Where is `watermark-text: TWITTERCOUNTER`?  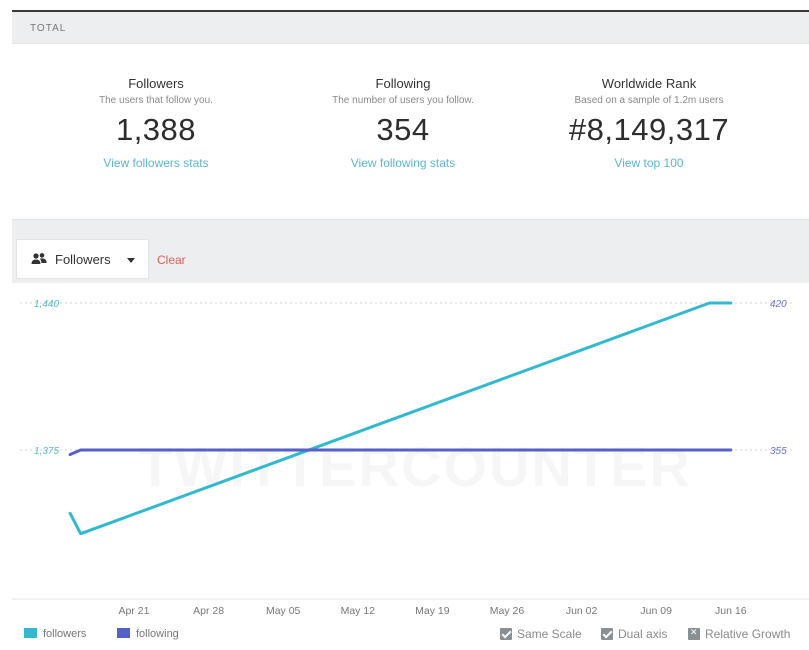 watermark-text: TWITTERCOUNTER is located at coordinates (415, 466).